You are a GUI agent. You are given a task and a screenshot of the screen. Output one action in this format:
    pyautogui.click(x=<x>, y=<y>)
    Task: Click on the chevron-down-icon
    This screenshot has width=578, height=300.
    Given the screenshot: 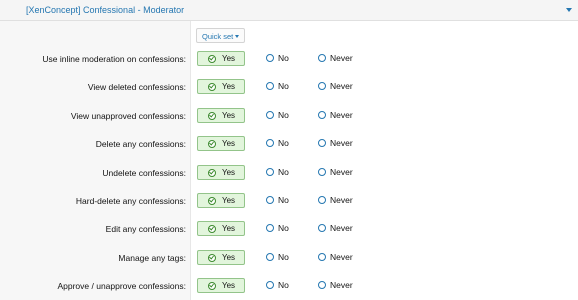 What is the action you would take?
    pyautogui.click(x=569, y=10)
    